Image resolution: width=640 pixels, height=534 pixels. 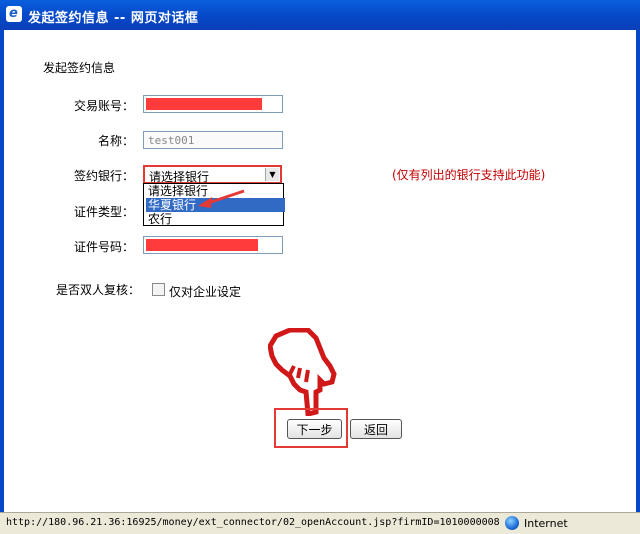 What do you see at coordinates (171, 140) in the screenshot?
I see `name-value: test001` at bounding box center [171, 140].